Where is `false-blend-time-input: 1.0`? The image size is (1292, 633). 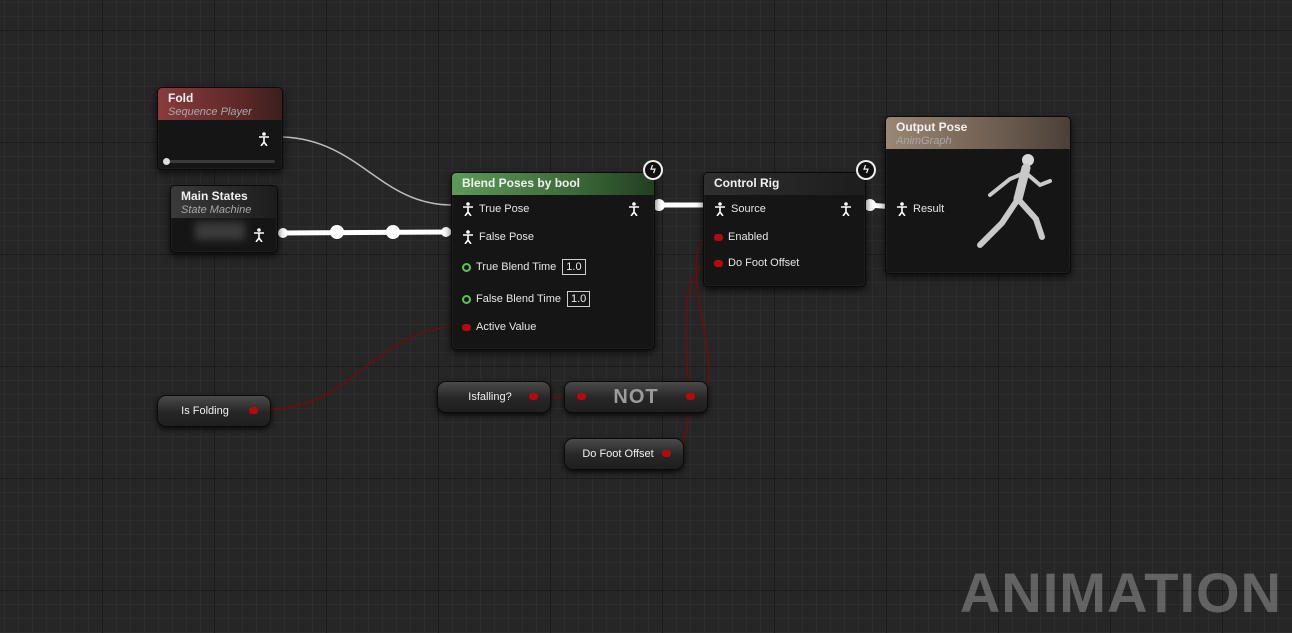
false-blend-time-input: 1.0 is located at coordinates (578, 299).